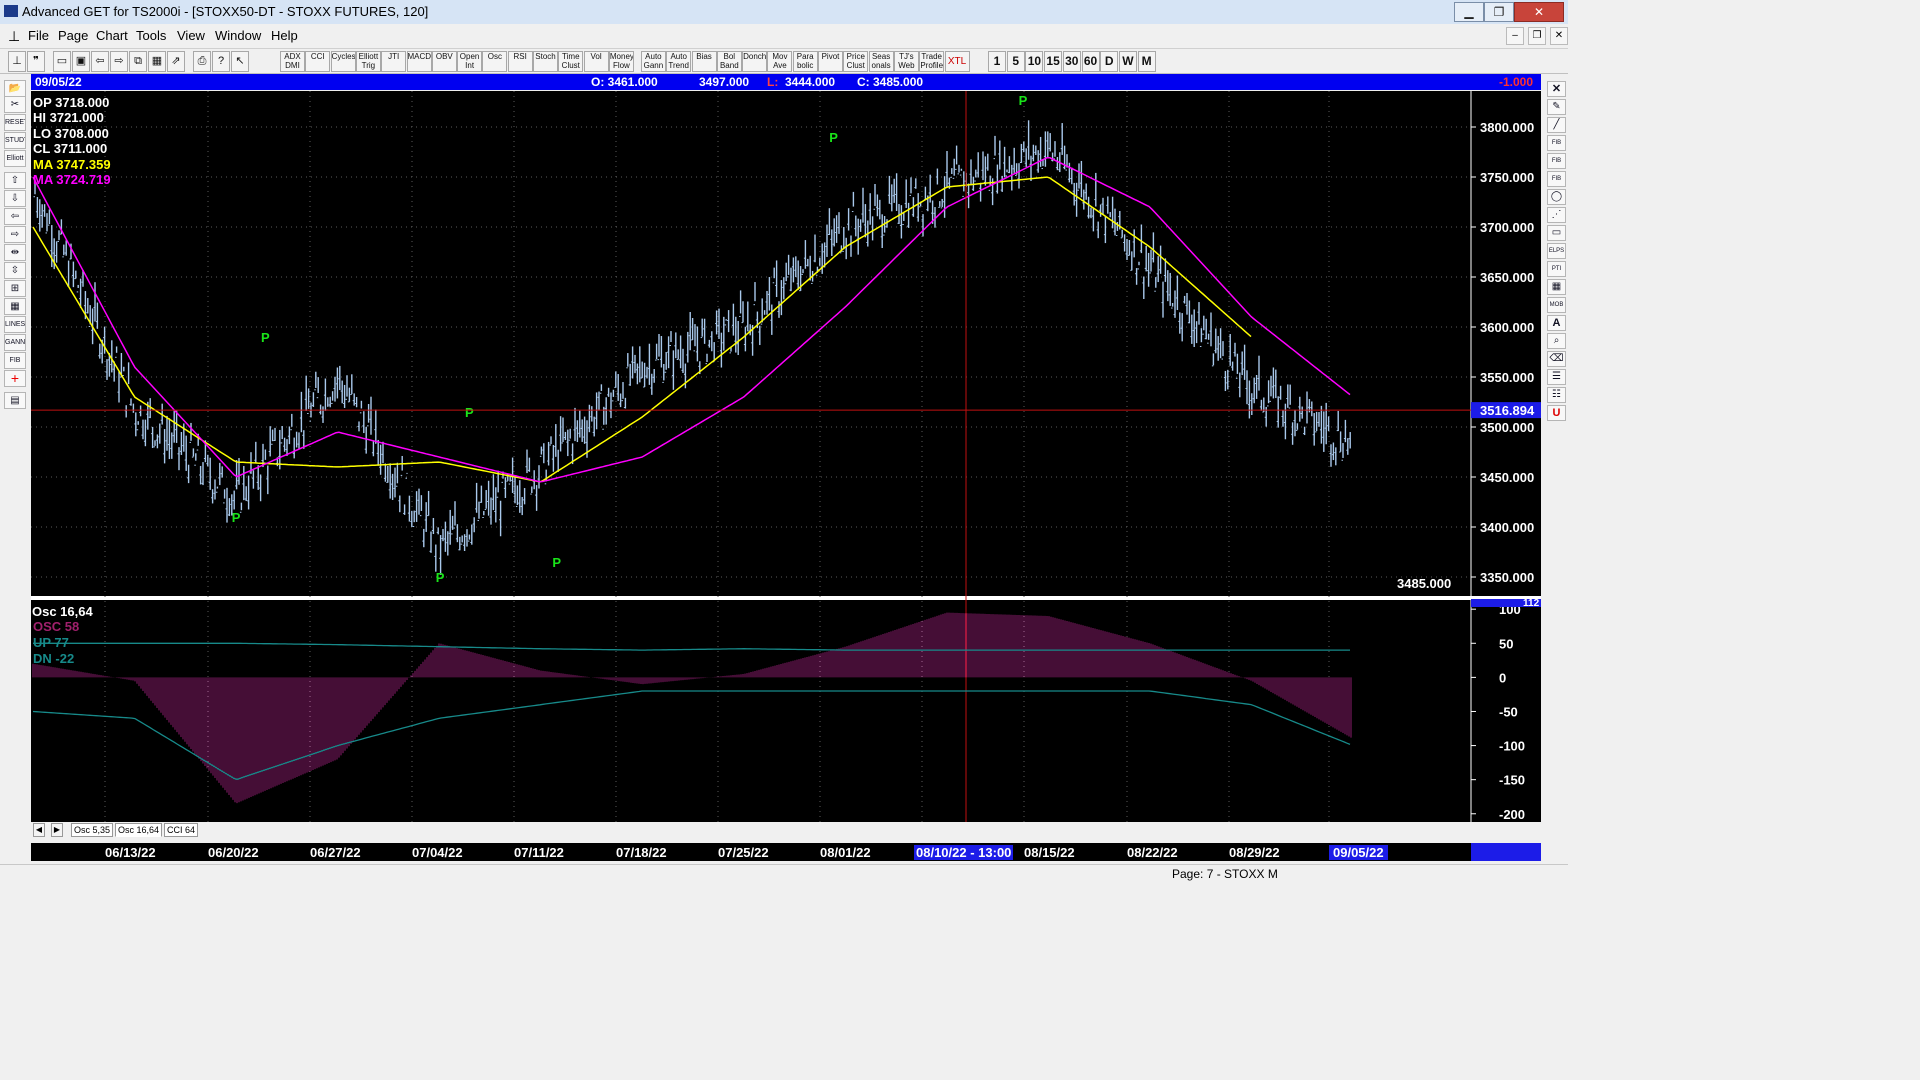 The height and width of the screenshot is (1080, 1920). I want to click on fib-ext-icon: FIB EXT, so click(1556, 161).